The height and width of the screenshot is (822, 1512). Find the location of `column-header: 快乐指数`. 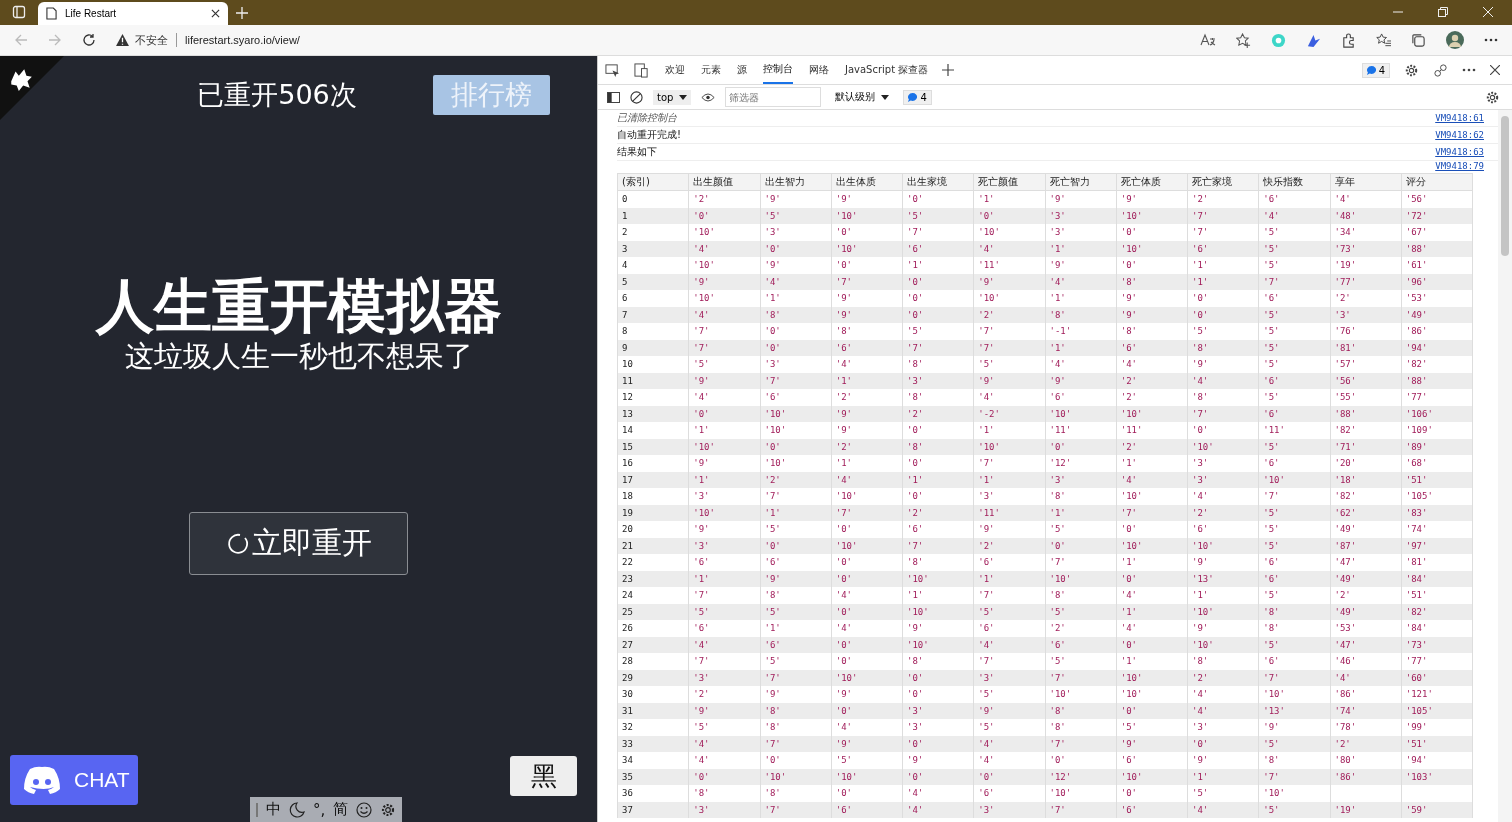

column-header: 快乐指数 is located at coordinates (1294, 182).